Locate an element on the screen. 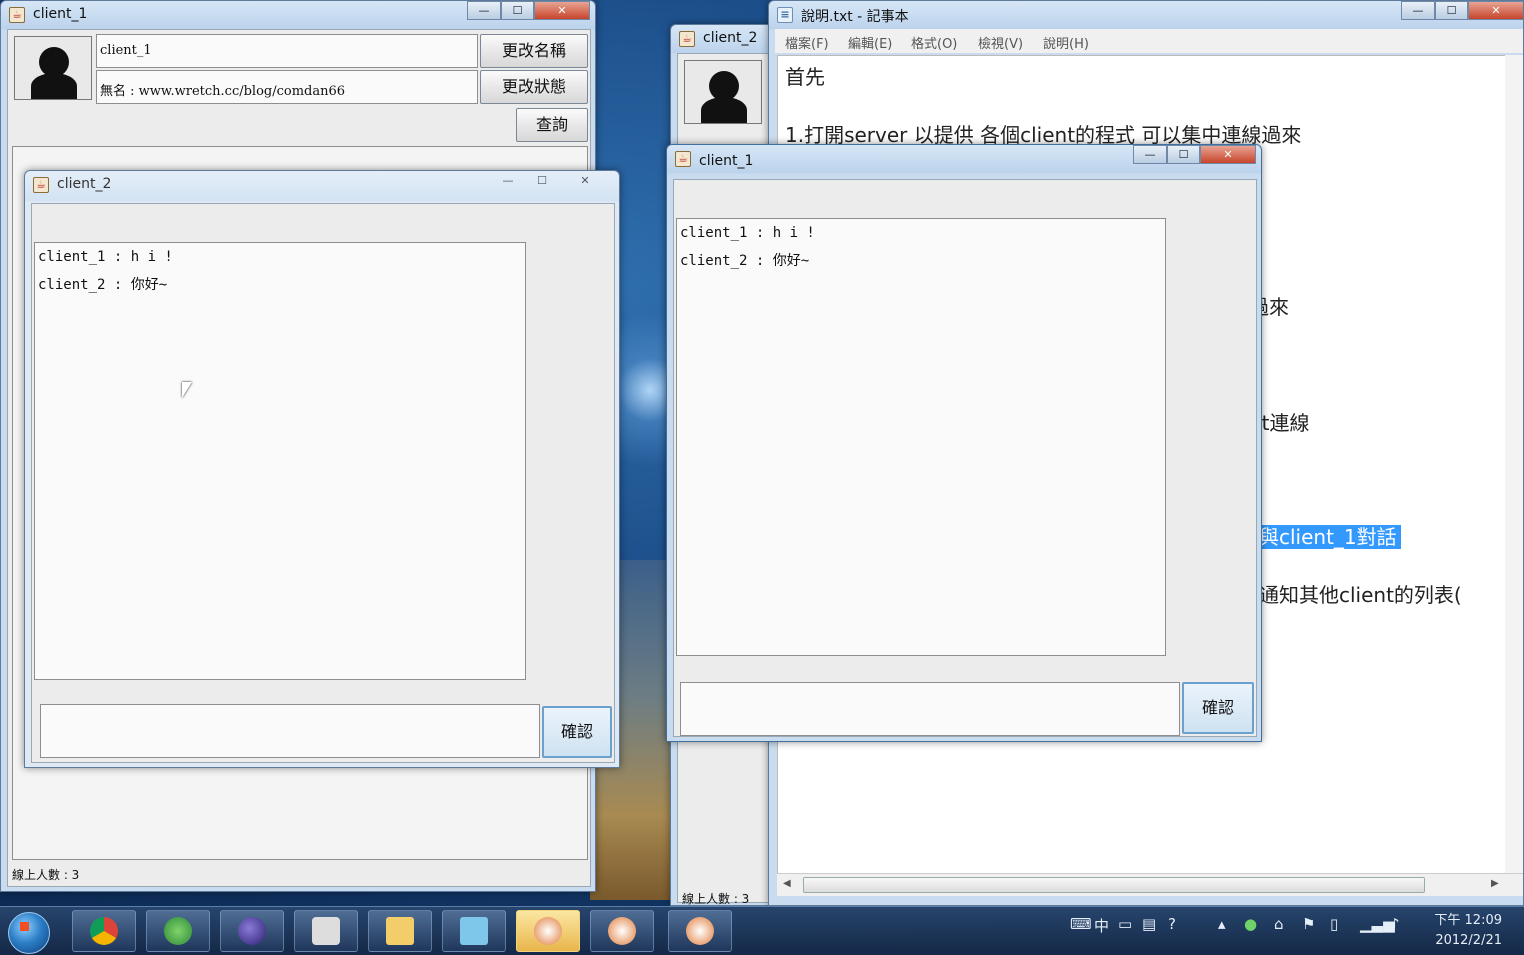 Image resolution: width=1524 pixels, height=955 pixels. client2-chat-titlebar: ☕ client_2 — ☐ ✕ is located at coordinates (322, 185).